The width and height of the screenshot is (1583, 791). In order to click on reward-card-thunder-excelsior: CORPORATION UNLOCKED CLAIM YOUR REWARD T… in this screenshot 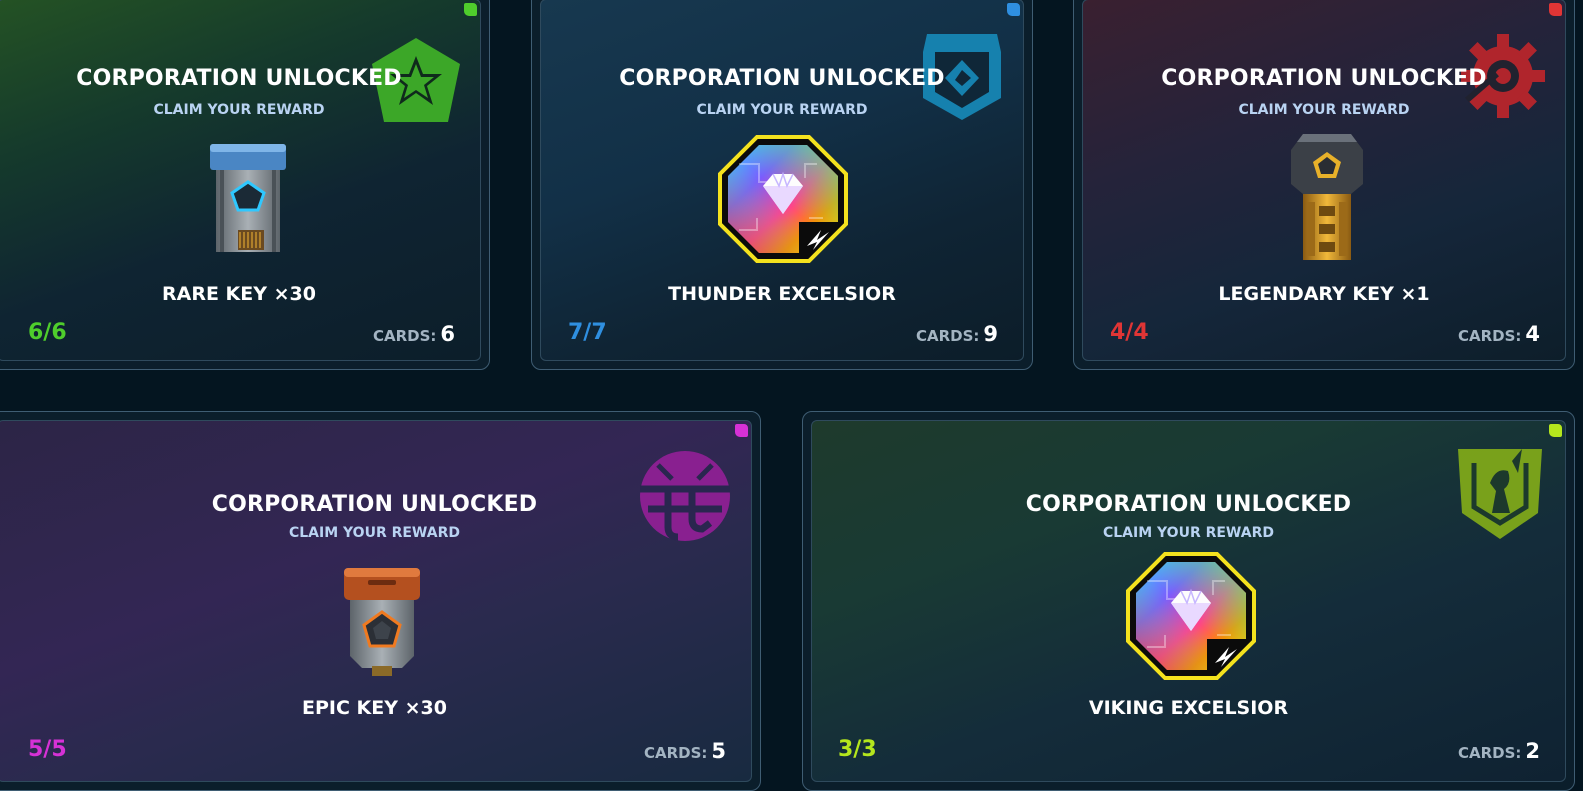, I will do `click(782, 185)`.